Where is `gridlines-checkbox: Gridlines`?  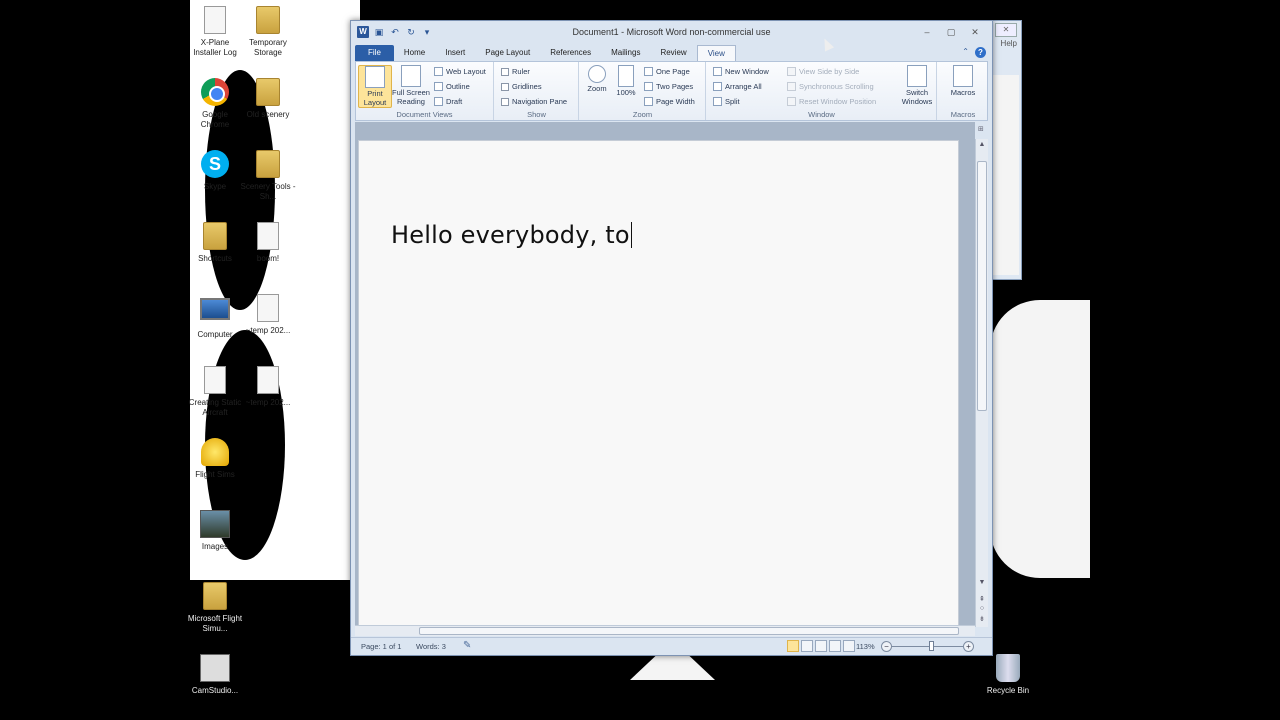
gridlines-checkbox: Gridlines is located at coordinates (521, 86).